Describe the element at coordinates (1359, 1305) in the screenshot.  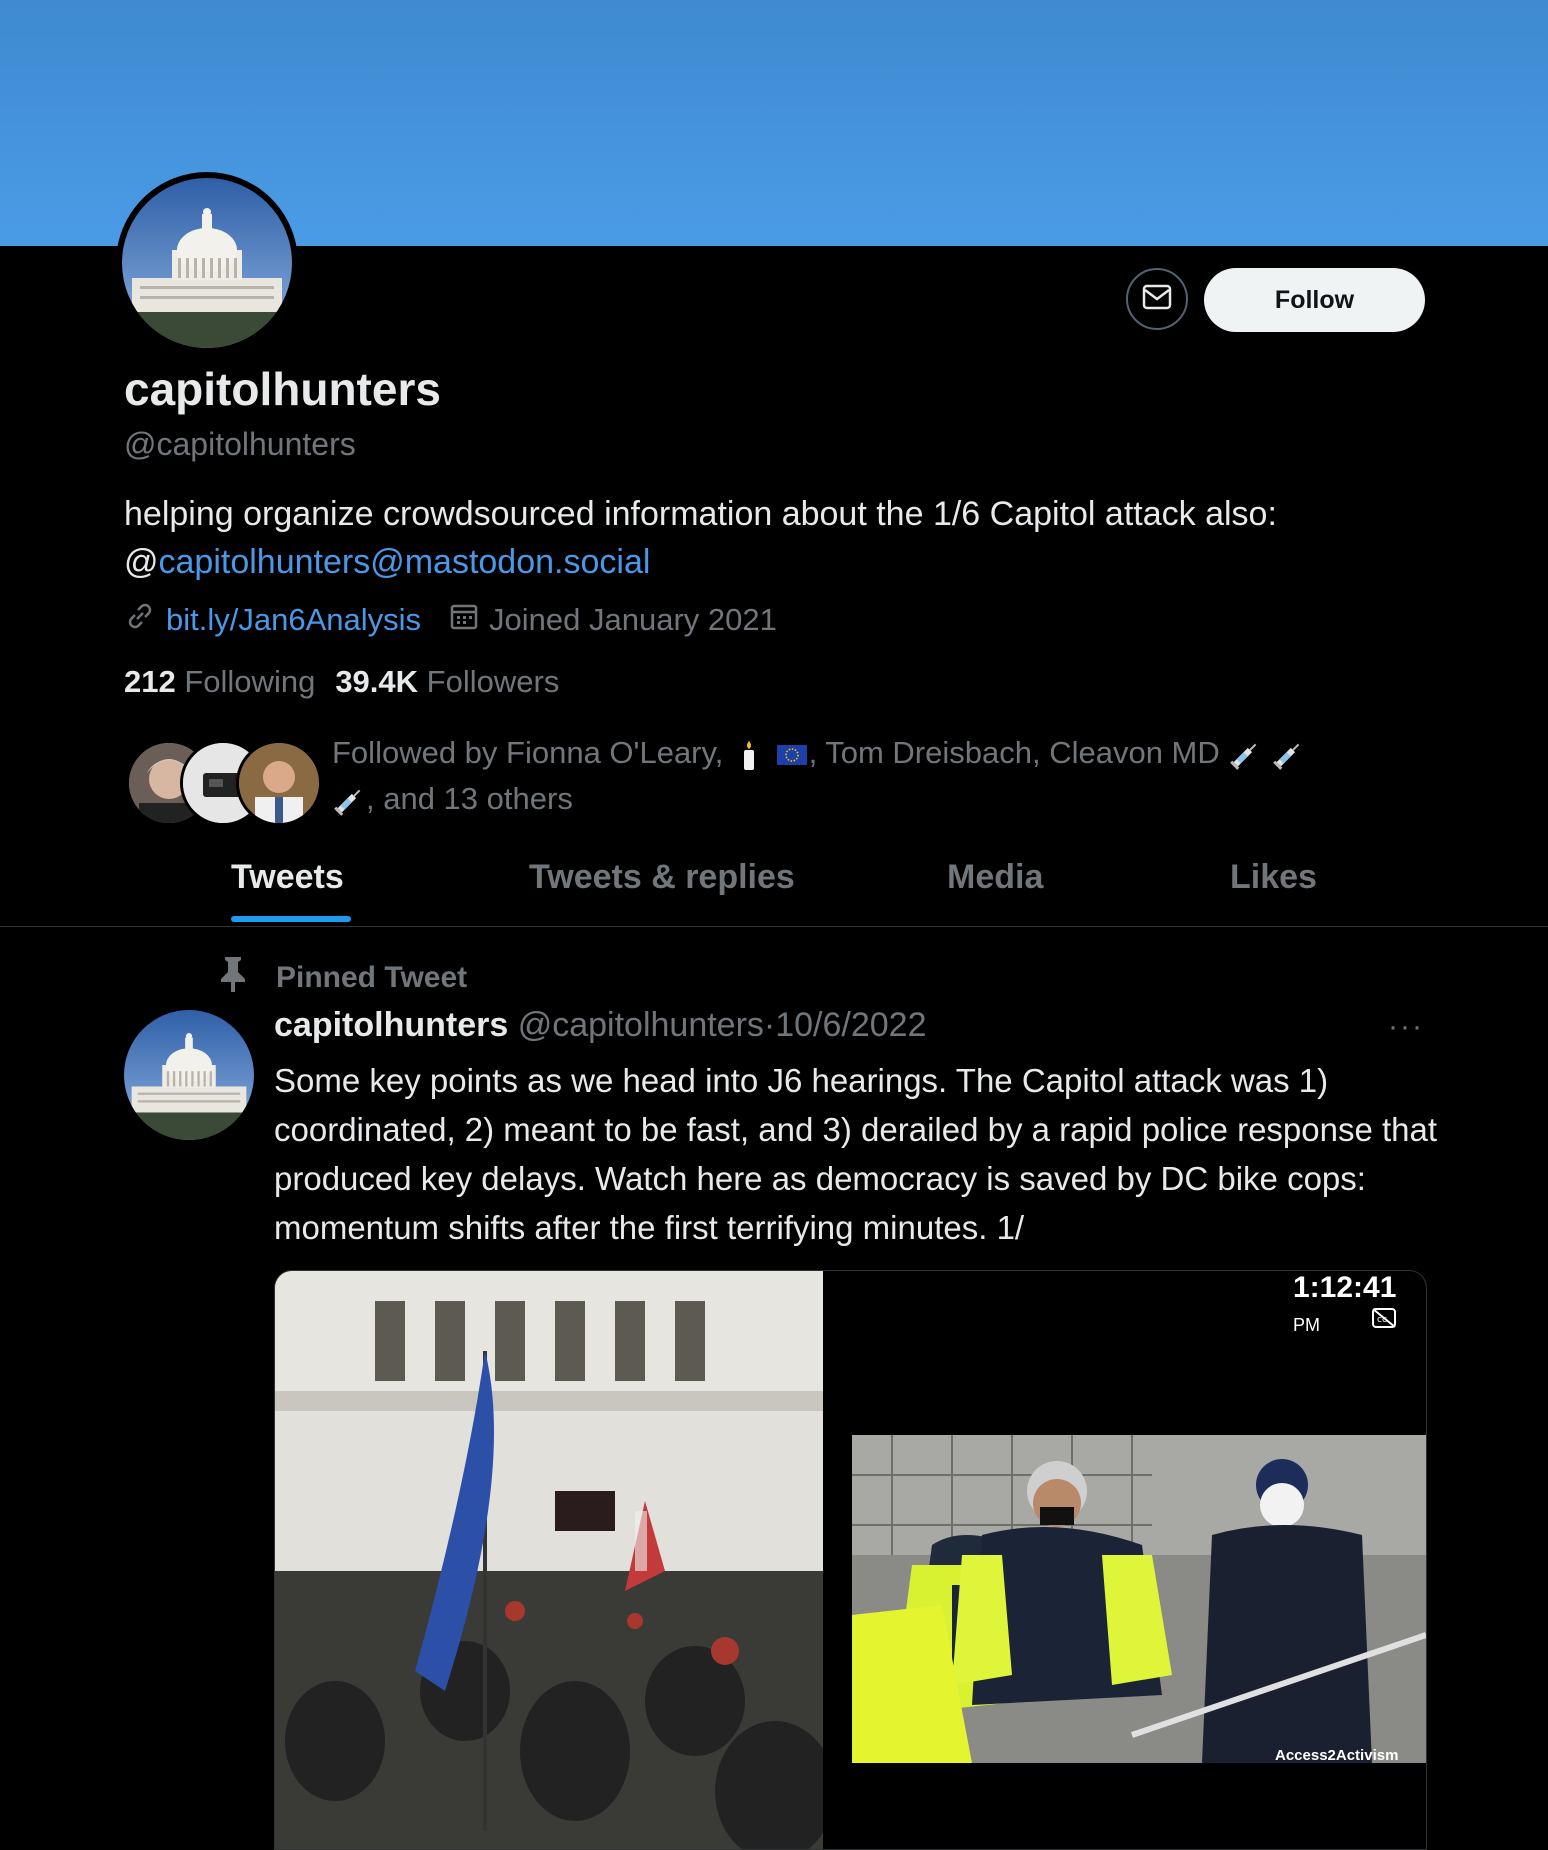
I see `video-timestamp: 1:12:41 PM` at that location.